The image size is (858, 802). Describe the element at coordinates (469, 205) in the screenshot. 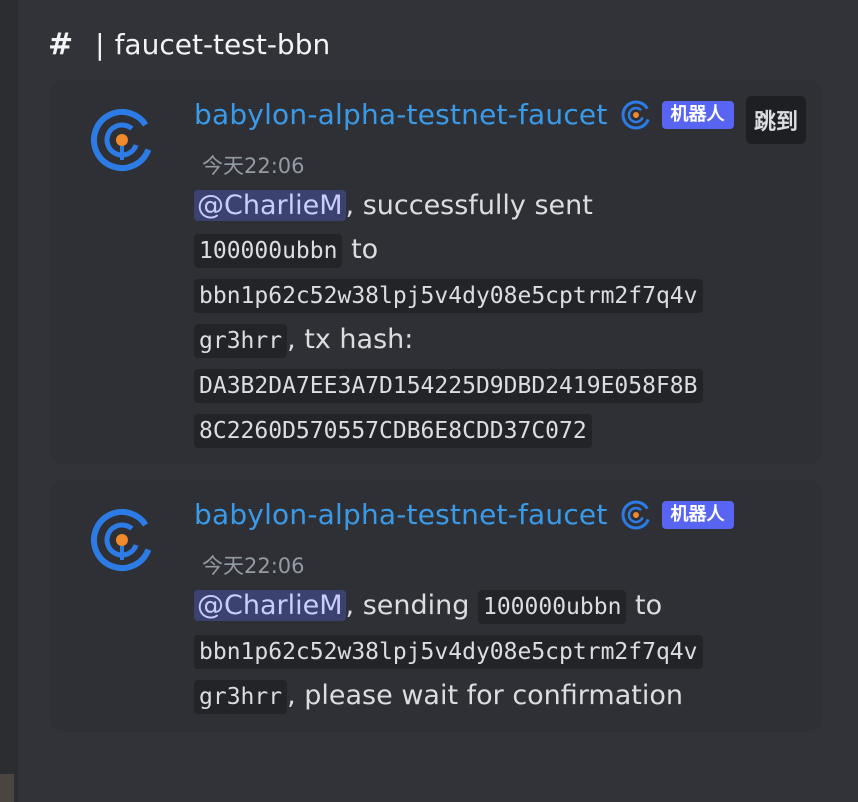

I see `message-text: , successfully sent` at that location.